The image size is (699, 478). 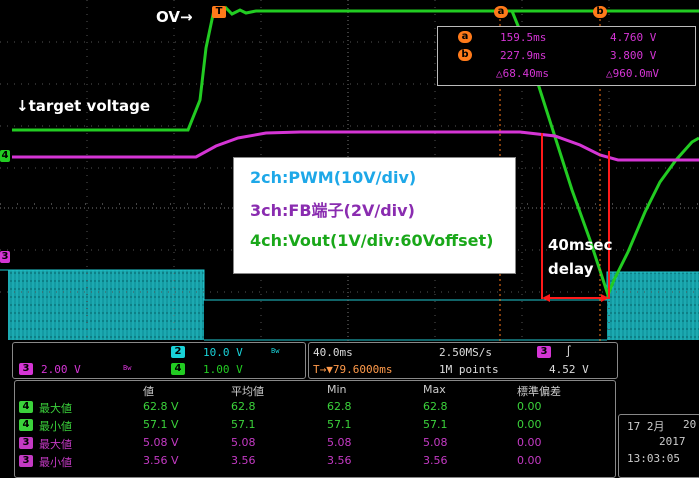 I want to click on record-length: 1M points, so click(x=469, y=369).